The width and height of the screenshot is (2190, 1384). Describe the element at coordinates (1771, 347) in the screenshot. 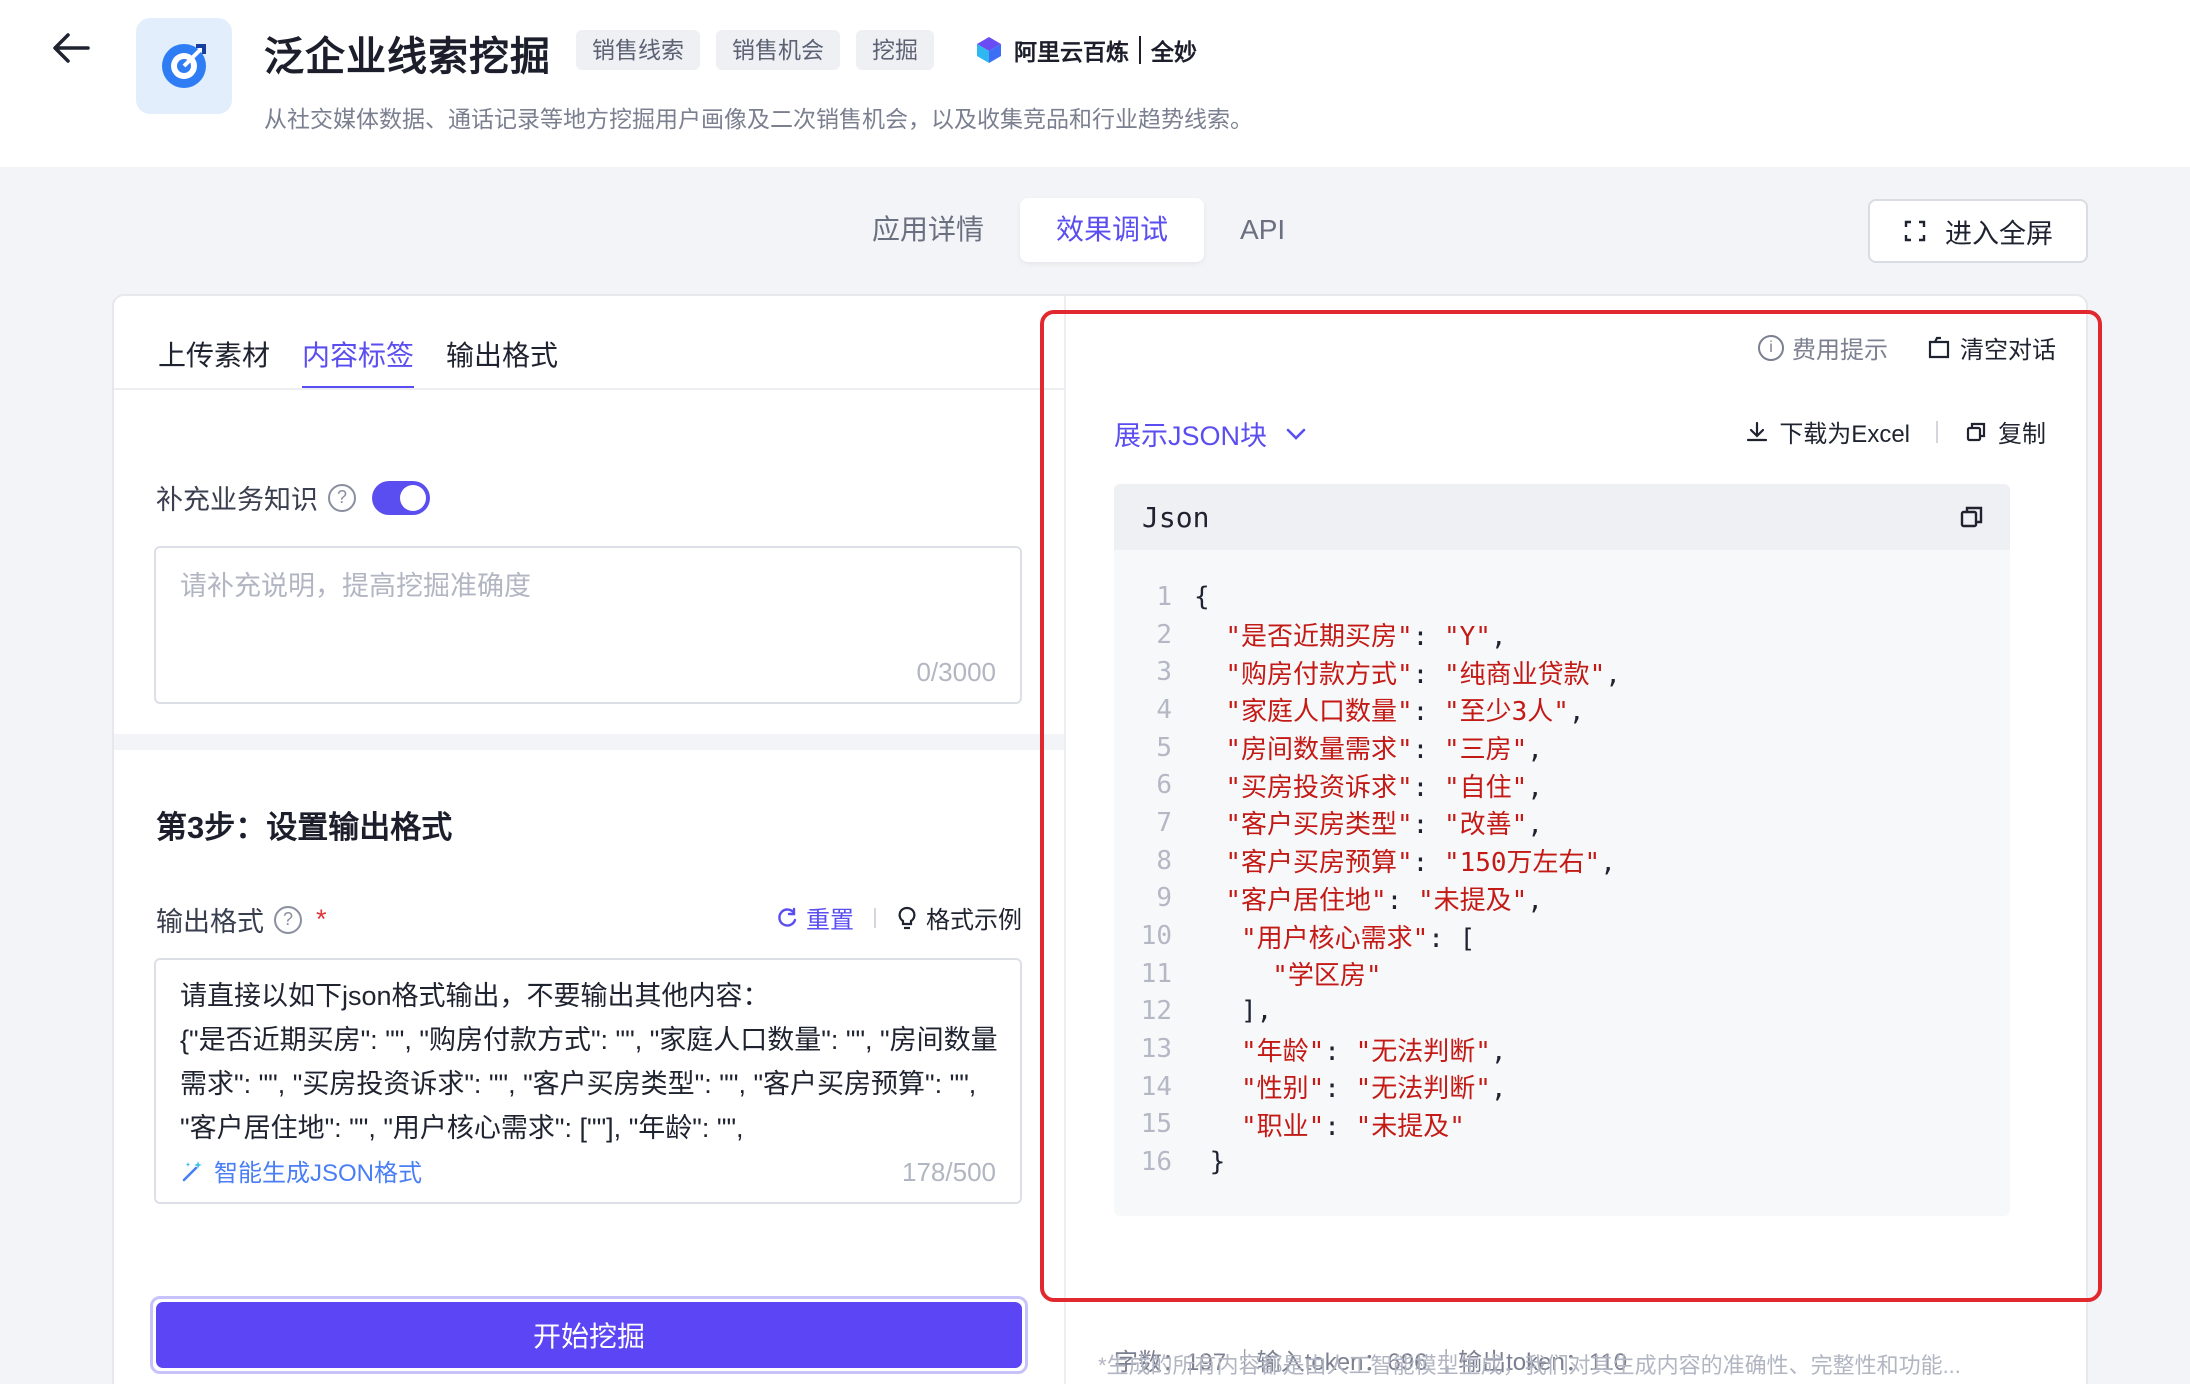

I see `info-icon: i` at that location.